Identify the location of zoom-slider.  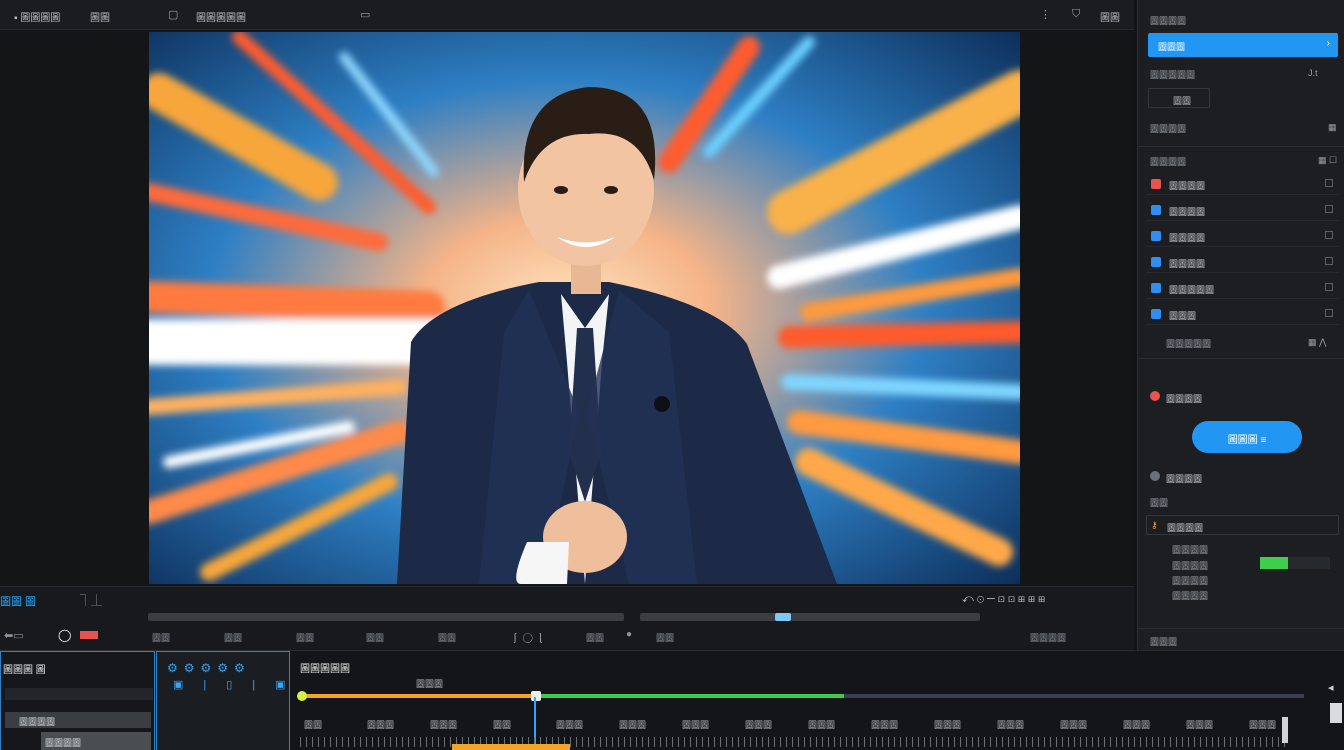
(1336, 713).